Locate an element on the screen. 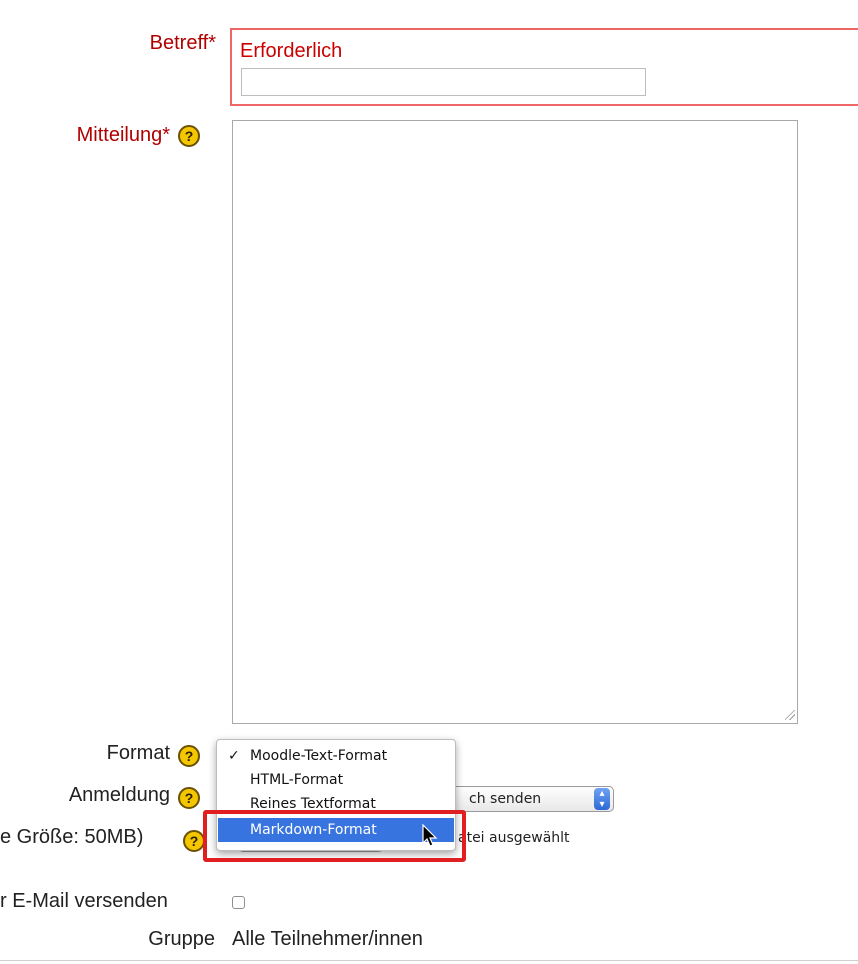 The height and width of the screenshot is (964, 858). email-checkbox is located at coordinates (238, 902).